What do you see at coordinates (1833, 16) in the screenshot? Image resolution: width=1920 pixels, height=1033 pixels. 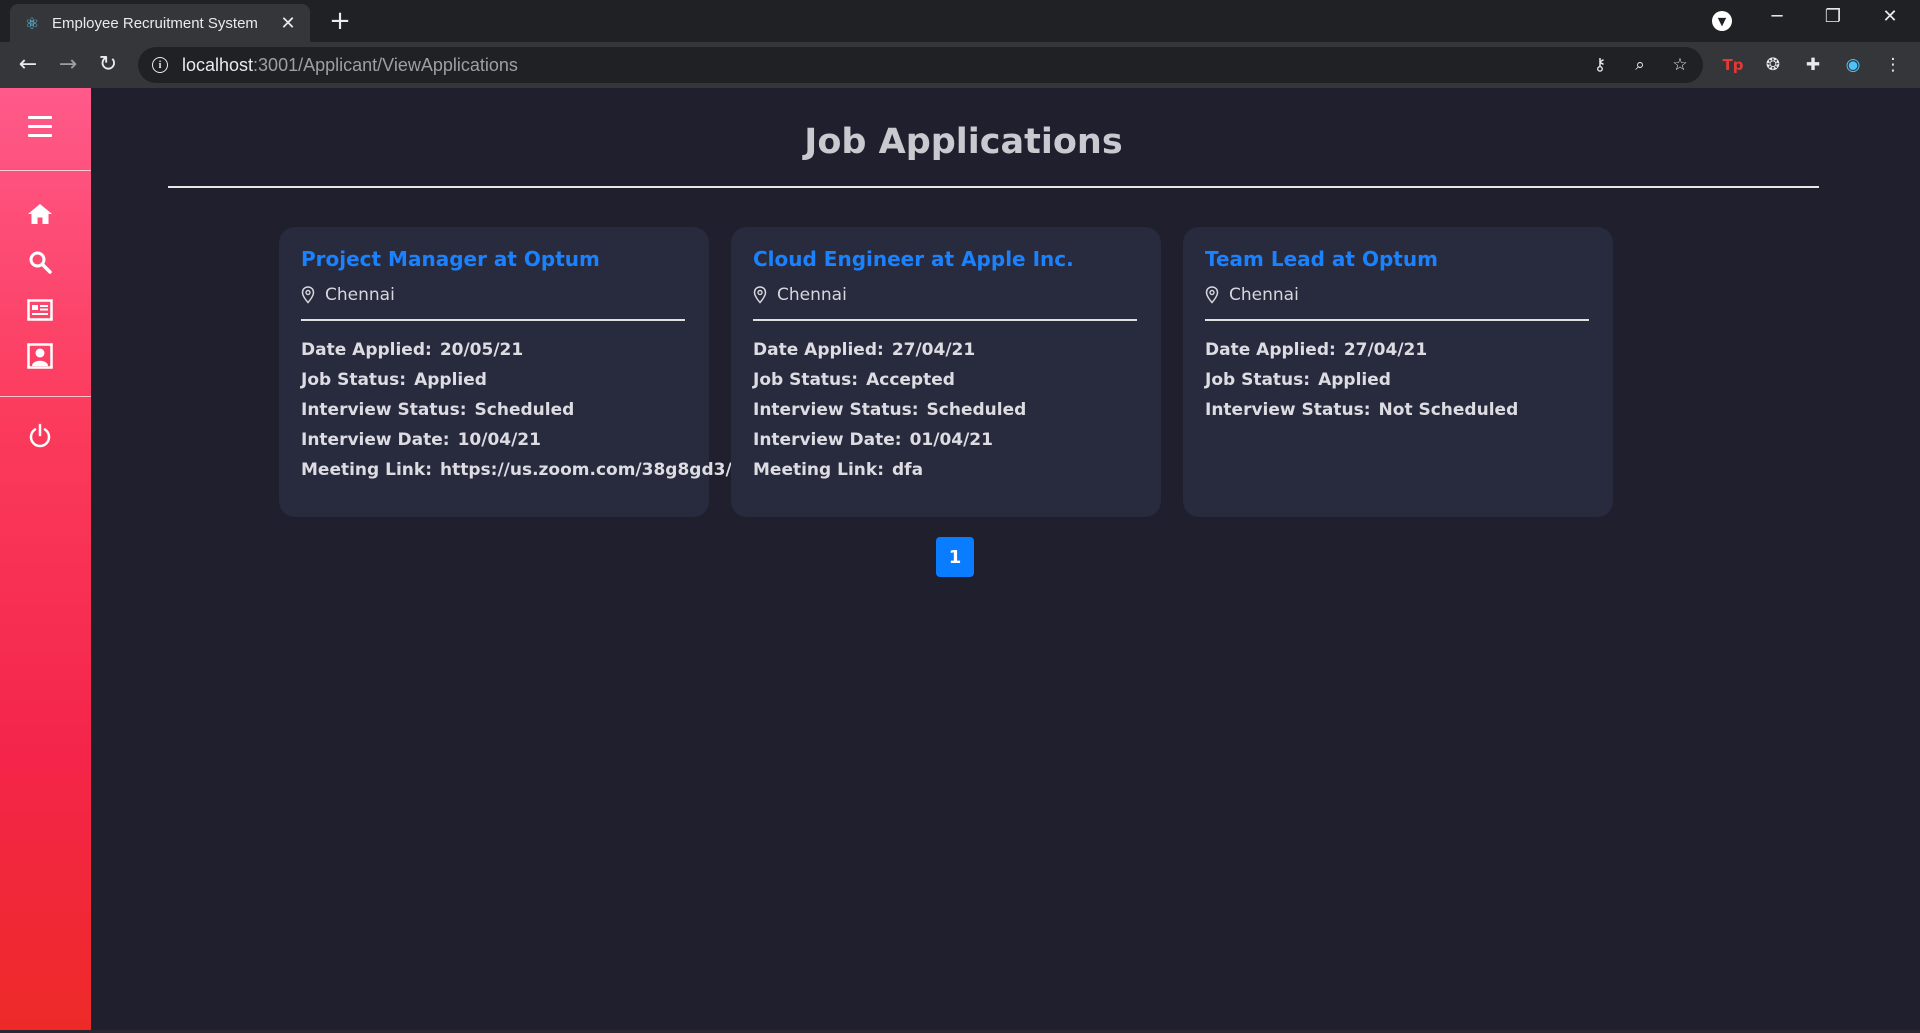 I see `restore-button: ❐` at bounding box center [1833, 16].